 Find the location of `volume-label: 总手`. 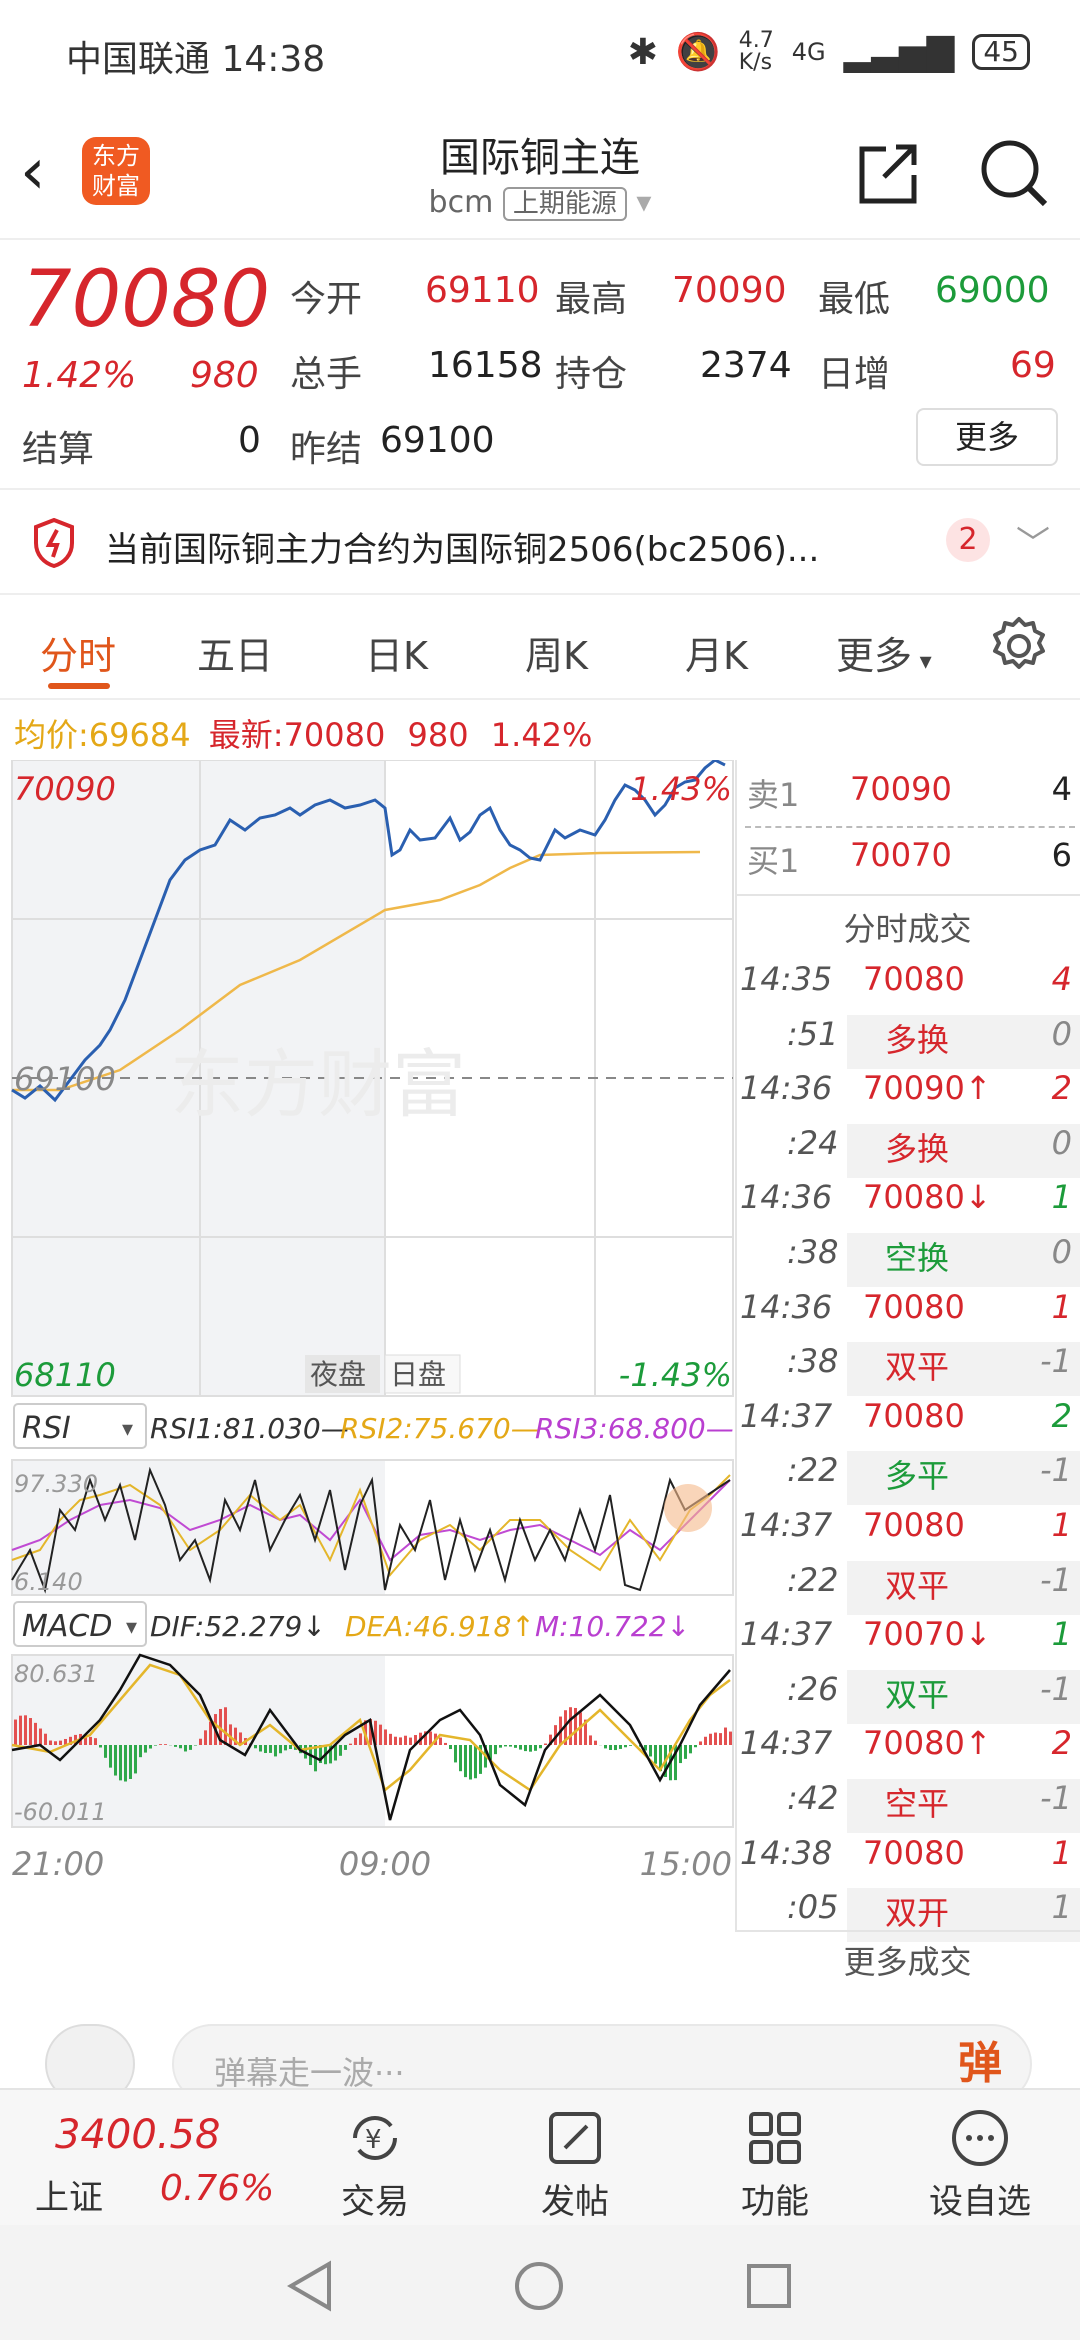

volume-label: 总手 is located at coordinates (326, 374).